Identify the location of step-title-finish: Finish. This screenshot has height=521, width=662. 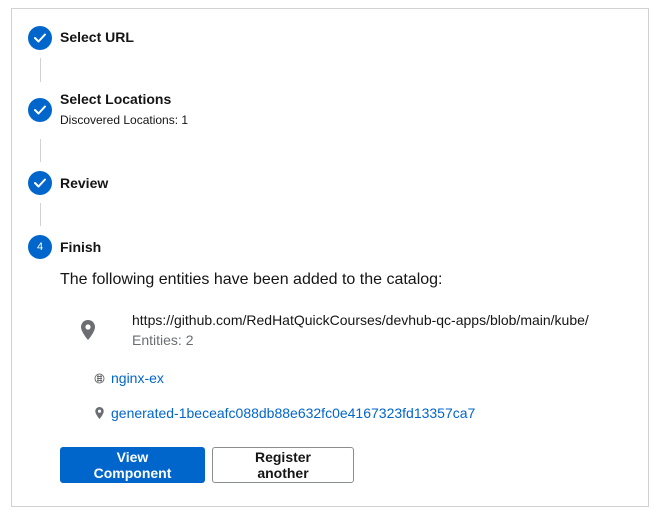
(81, 247).